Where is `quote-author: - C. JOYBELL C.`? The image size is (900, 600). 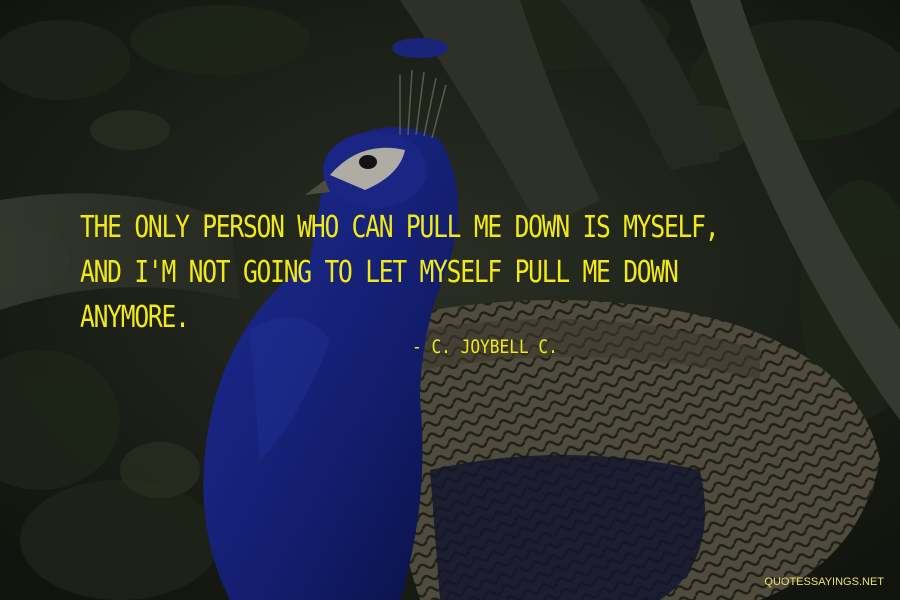 quote-author: - C. JOYBELL C. is located at coordinates (485, 347).